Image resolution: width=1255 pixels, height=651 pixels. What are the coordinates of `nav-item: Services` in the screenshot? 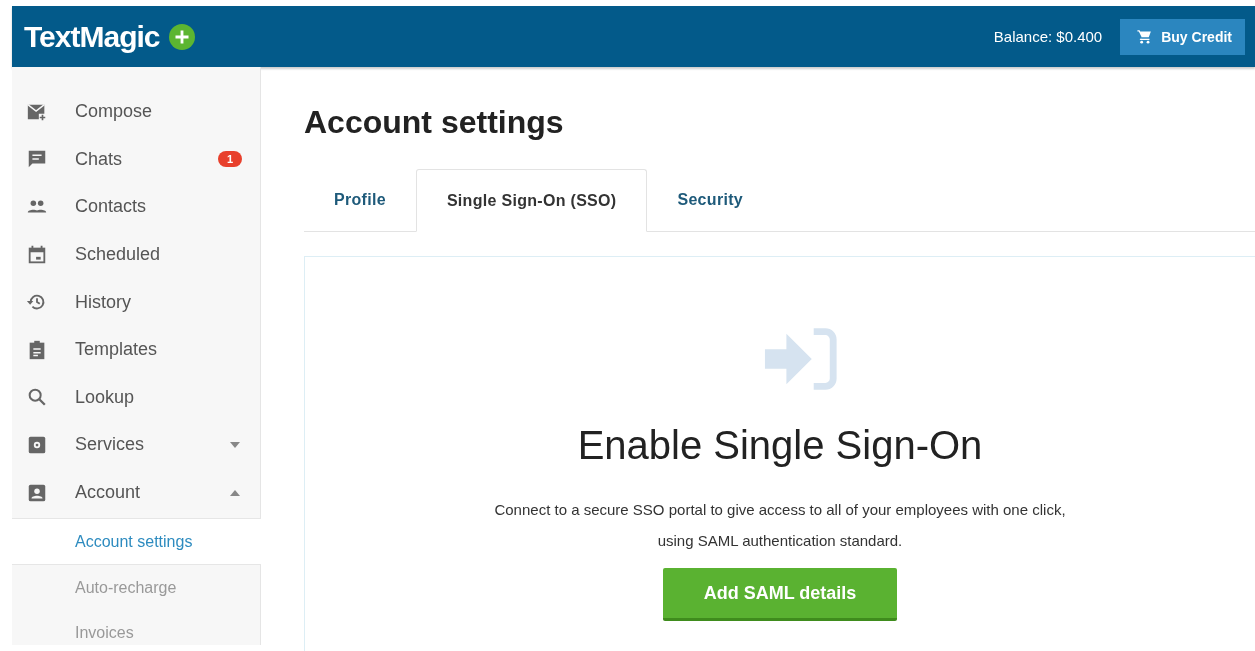 It's located at (136, 445).